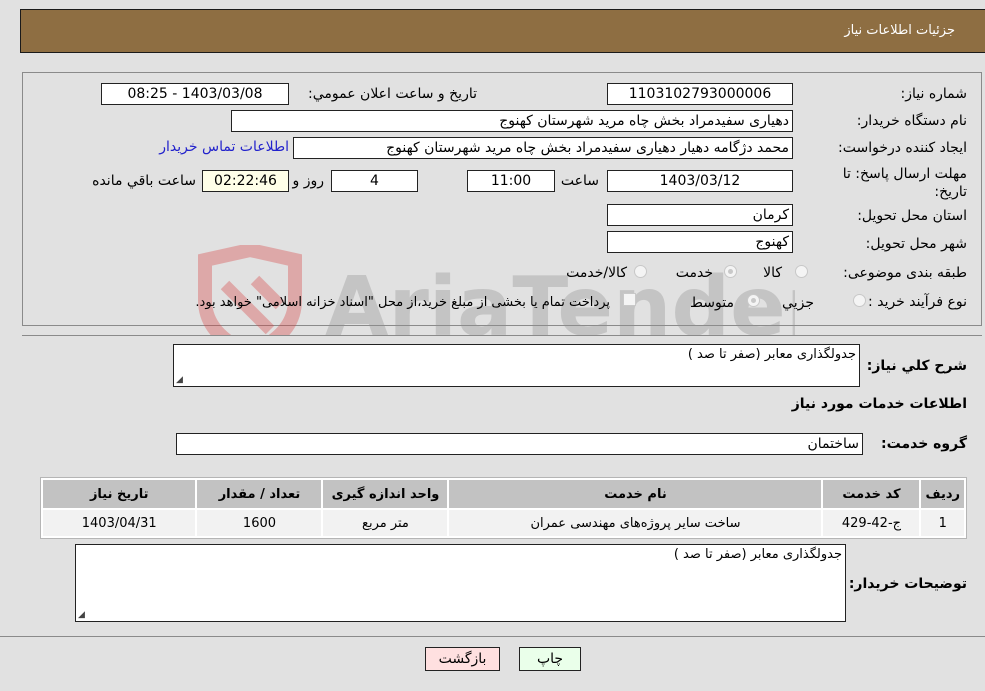 The image size is (985, 691). I want to click on treasury-payment-checkbox, so click(629, 299).